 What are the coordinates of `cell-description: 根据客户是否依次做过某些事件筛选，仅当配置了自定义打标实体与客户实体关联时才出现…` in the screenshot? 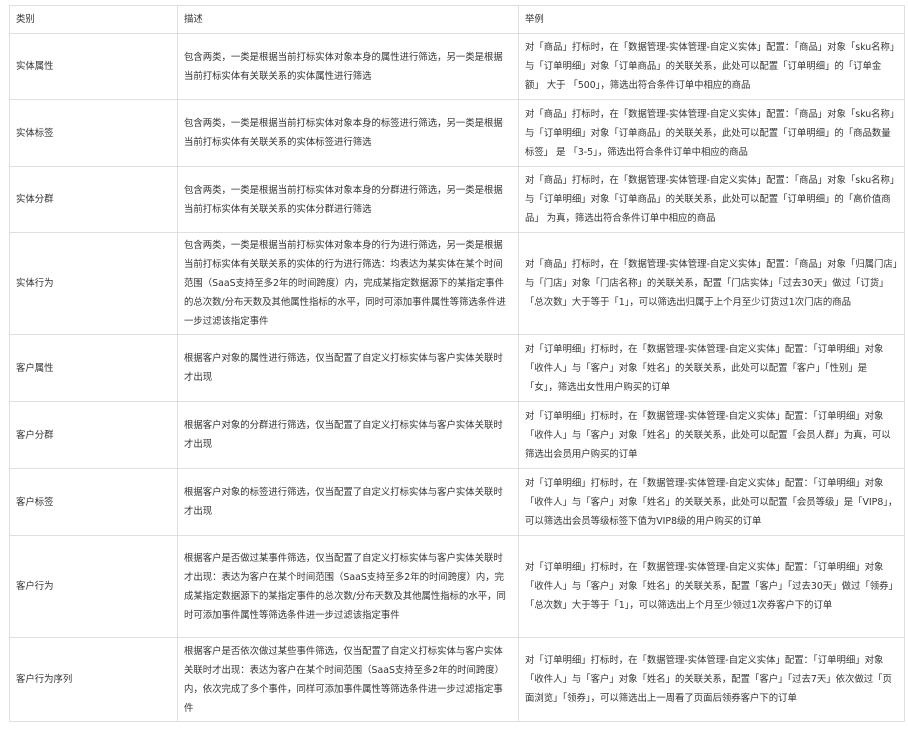 It's located at (348, 679).